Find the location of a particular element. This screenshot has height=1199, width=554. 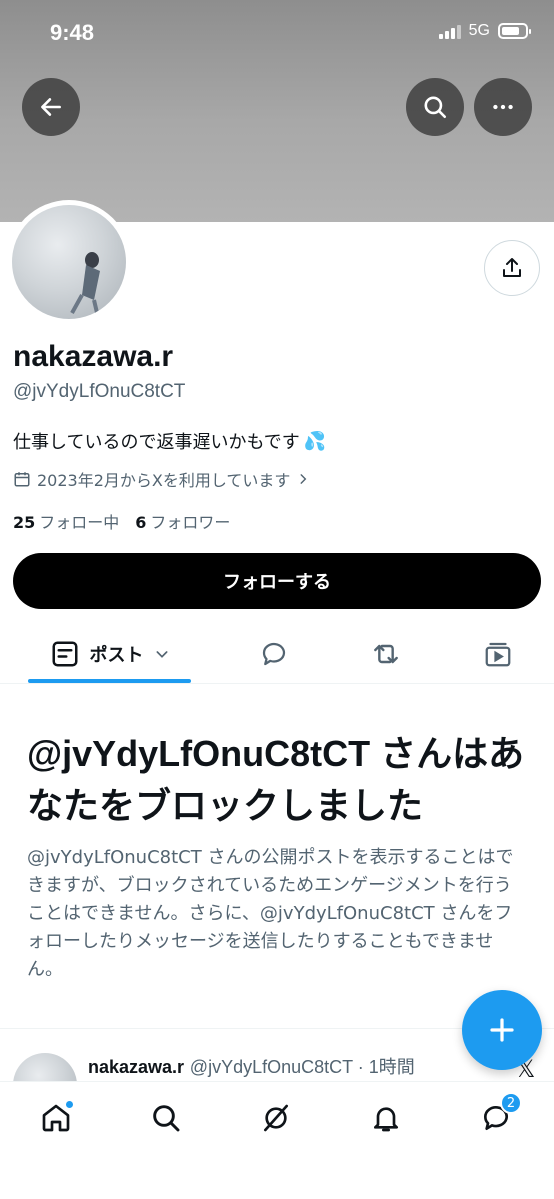

nav-messages: 2 is located at coordinates (499, 1115).